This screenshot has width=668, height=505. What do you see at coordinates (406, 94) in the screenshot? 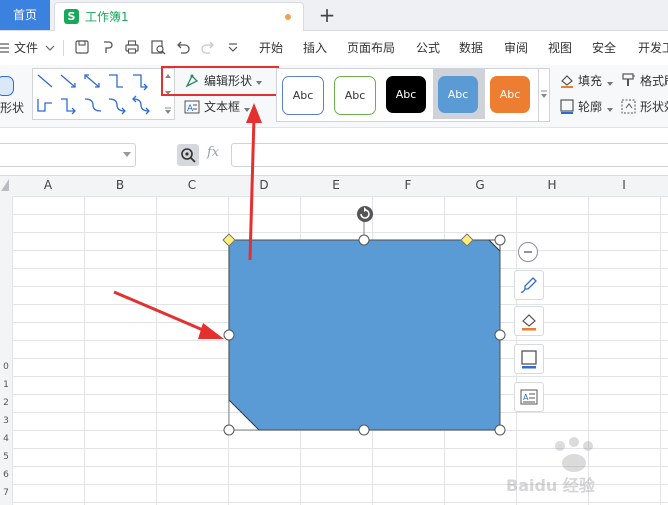
I see `style-swatch-black: Abc` at bounding box center [406, 94].